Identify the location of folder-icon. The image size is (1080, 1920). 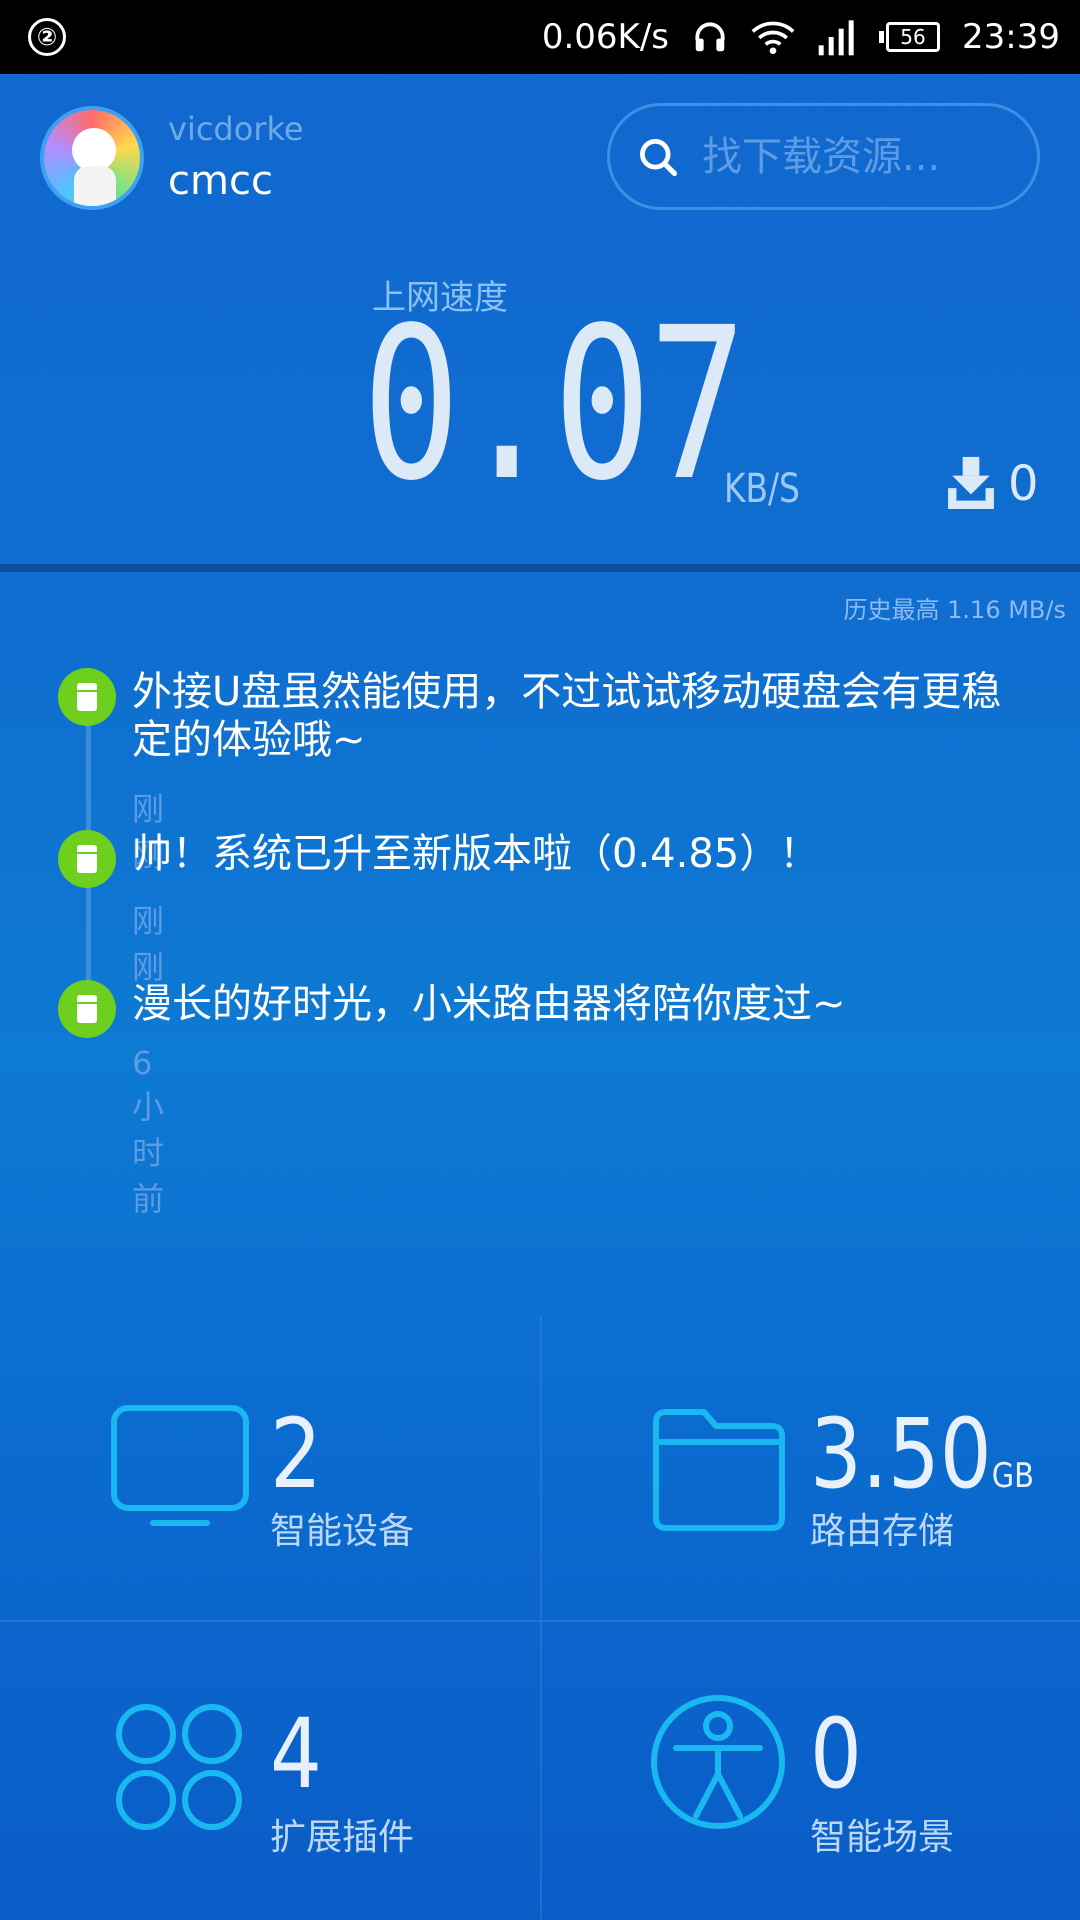
(719, 1470).